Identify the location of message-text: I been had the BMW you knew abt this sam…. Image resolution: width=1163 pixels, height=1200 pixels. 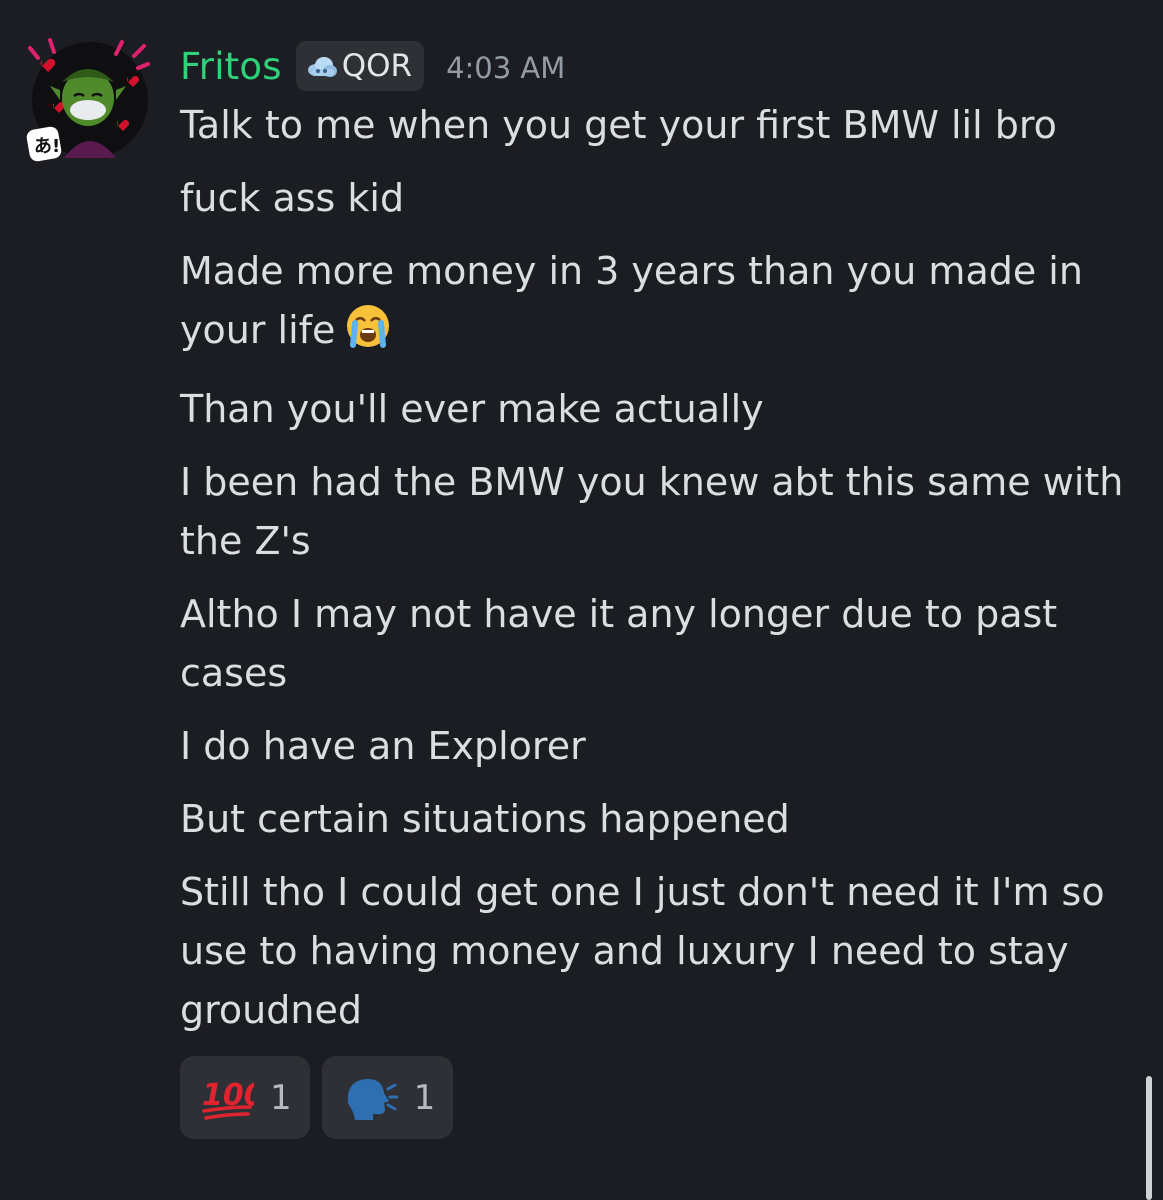
(652, 511).